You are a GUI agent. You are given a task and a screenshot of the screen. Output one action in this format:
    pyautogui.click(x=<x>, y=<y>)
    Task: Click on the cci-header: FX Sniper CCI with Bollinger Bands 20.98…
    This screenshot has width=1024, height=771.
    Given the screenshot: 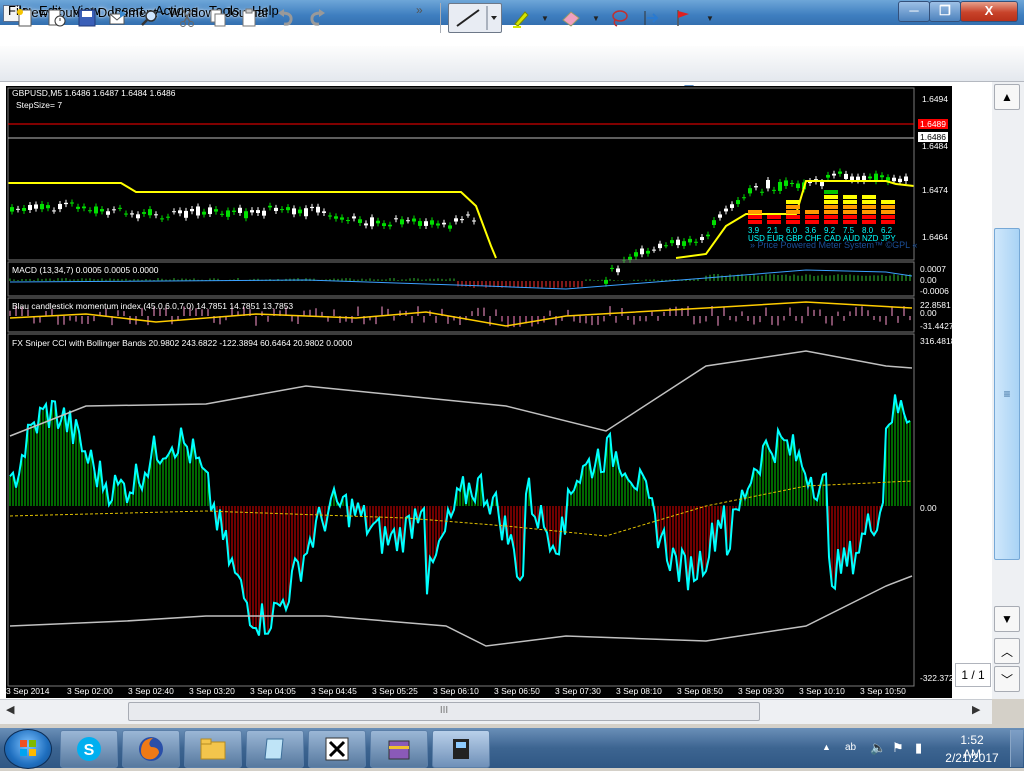 What is the action you would take?
    pyautogui.click(x=182, y=343)
    